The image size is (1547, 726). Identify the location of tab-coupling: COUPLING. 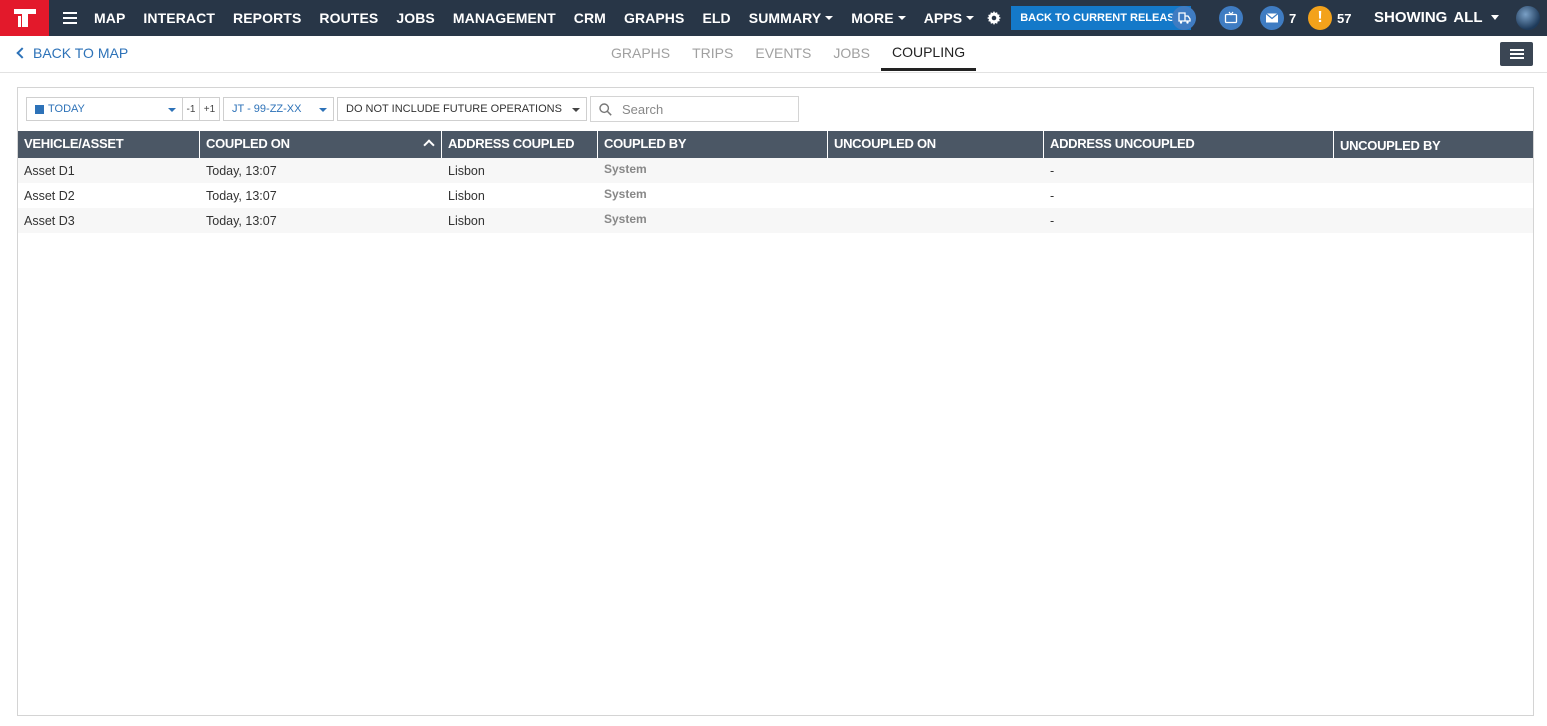
(928, 53).